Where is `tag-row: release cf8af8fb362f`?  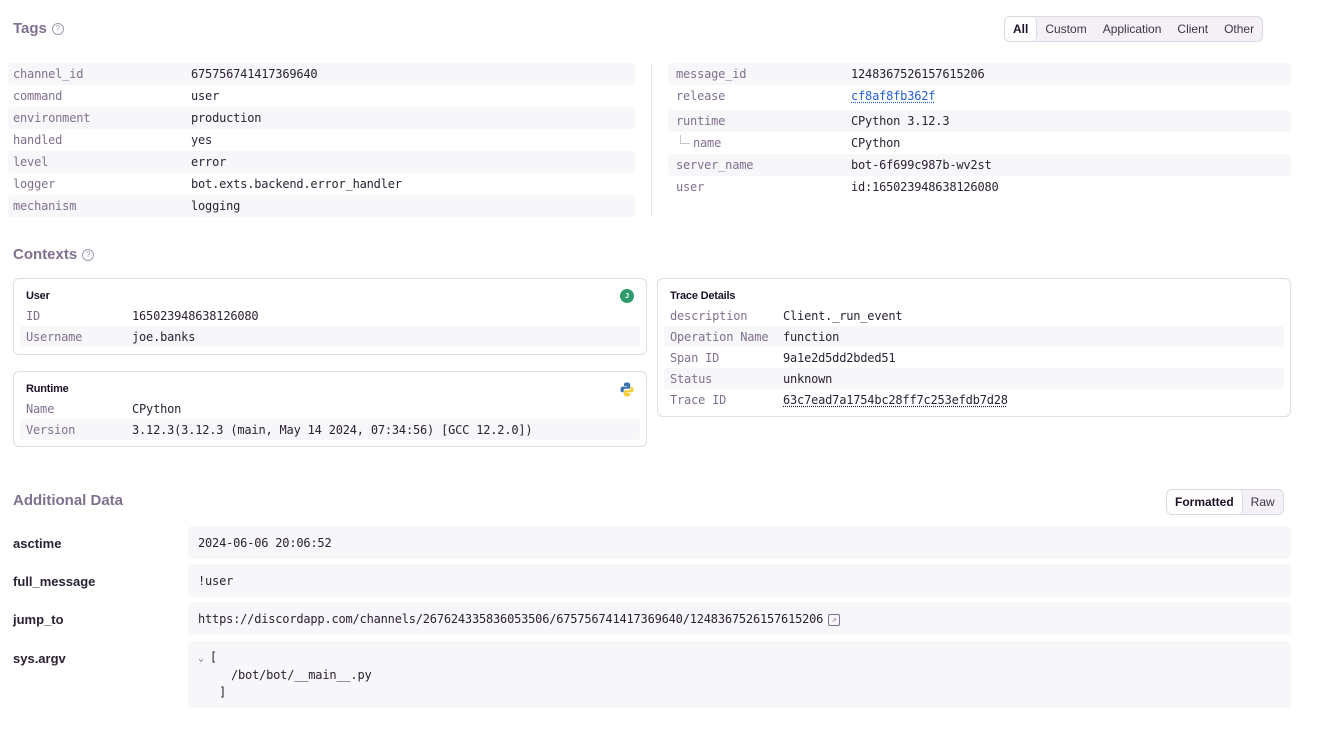
tag-row: release cf8af8fb362f is located at coordinates (979, 96).